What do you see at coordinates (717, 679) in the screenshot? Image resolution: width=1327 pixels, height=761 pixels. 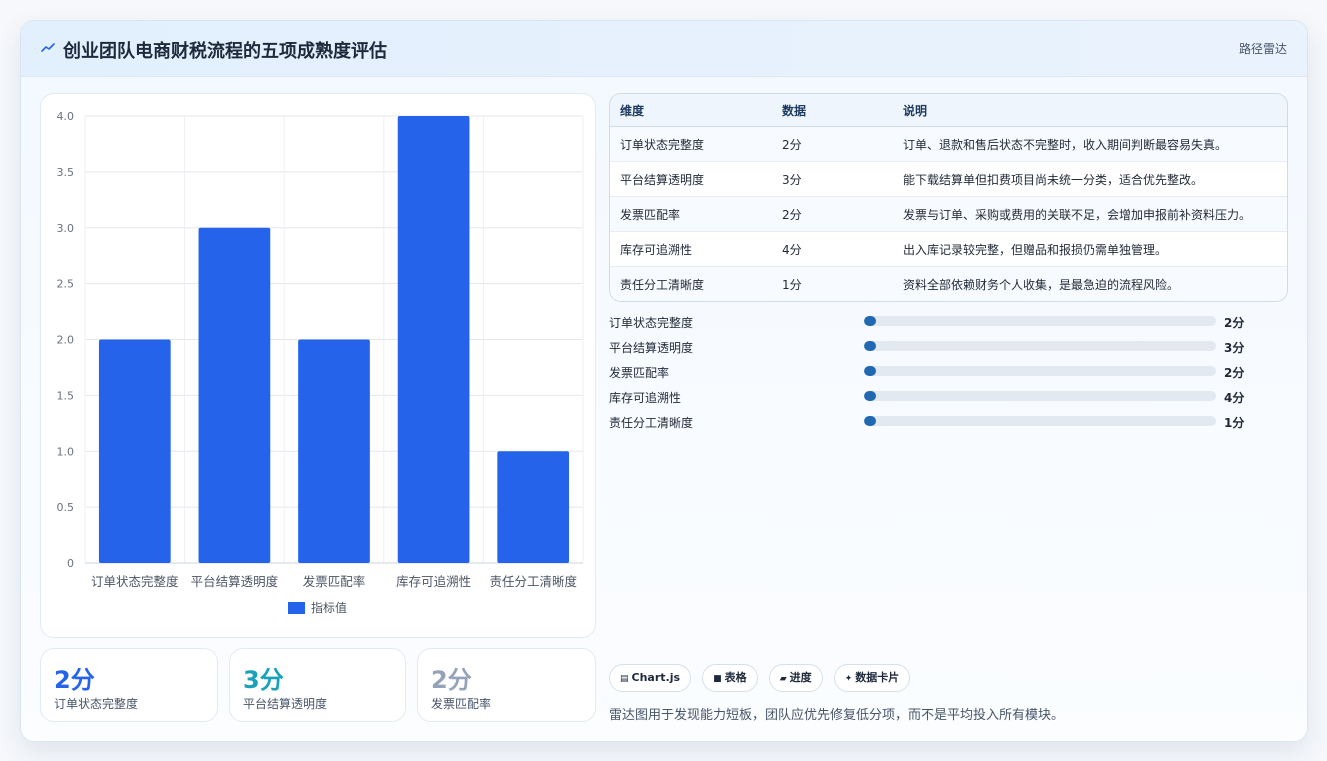 I see `table-icon: ■` at bounding box center [717, 679].